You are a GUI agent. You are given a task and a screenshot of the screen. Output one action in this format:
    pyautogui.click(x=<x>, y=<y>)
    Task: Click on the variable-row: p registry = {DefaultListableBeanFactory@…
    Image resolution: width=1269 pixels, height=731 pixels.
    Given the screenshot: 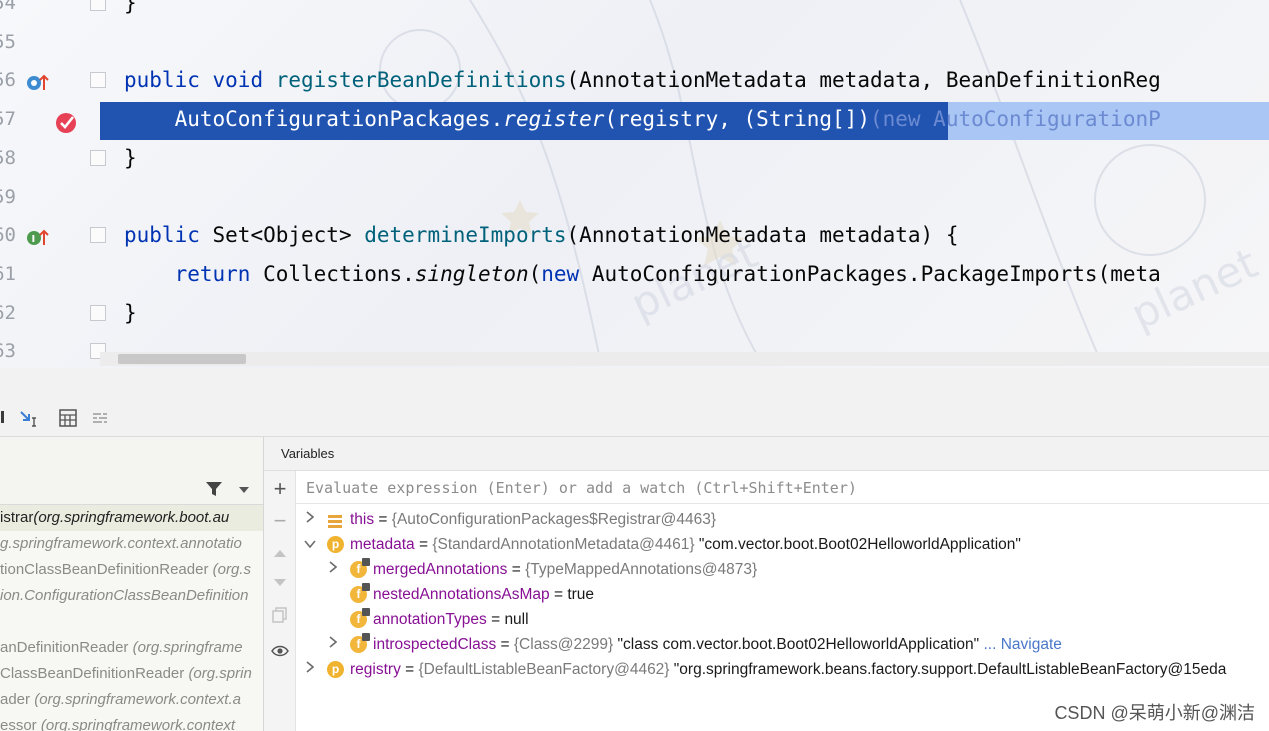 What is the action you would take?
    pyautogui.click(x=786, y=669)
    